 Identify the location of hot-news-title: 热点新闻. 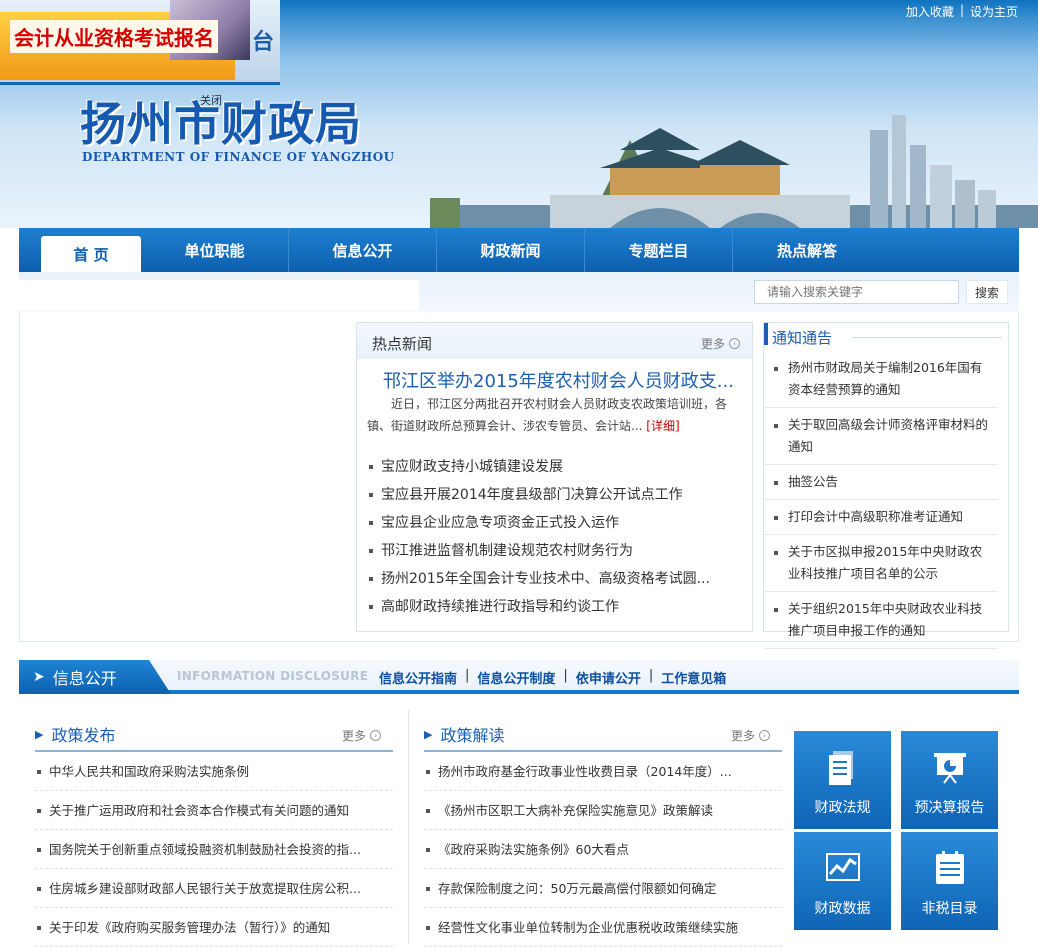
(402, 344).